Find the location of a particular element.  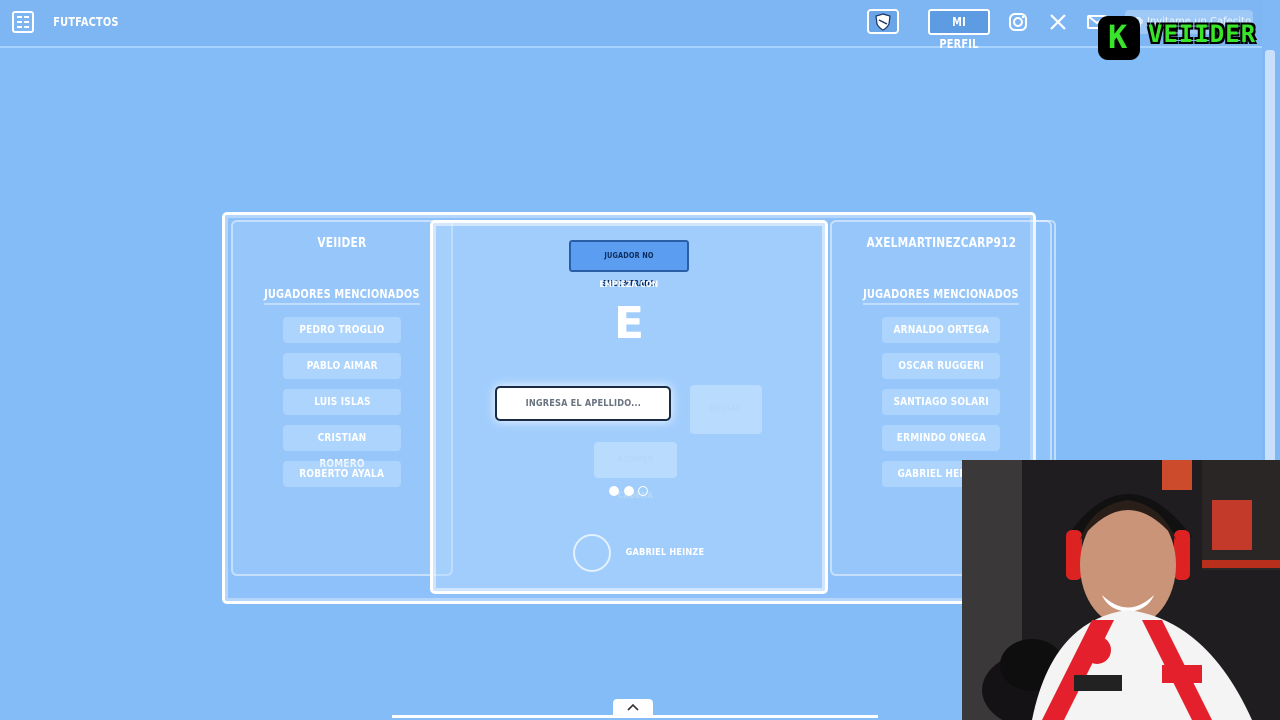

break-chain-label: ROMPER CADENA is located at coordinates (635, 478).